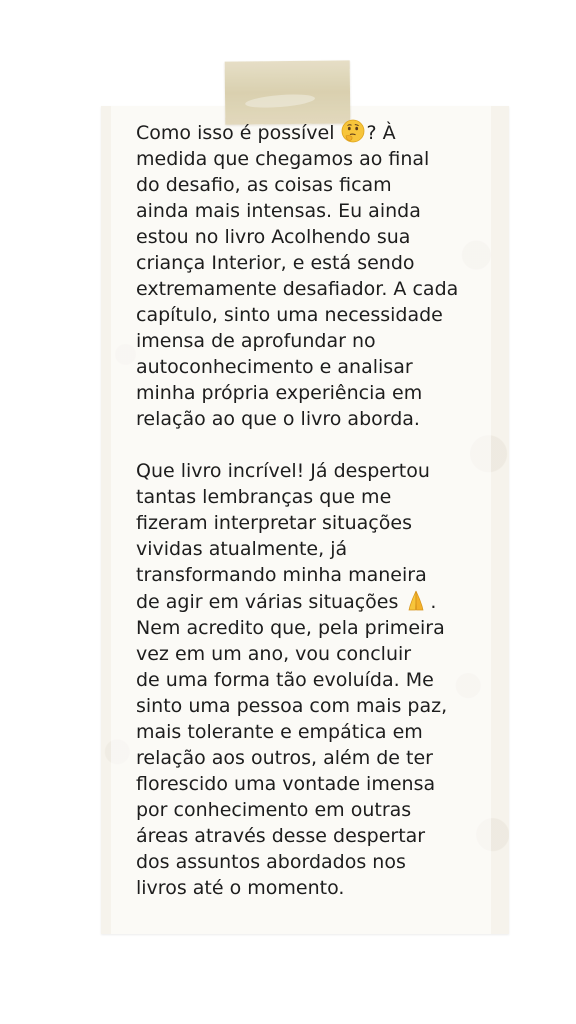 The height and width of the screenshot is (1024, 576). I want to click on message-text-fragment: de agir em várias situações, so click(267, 602).